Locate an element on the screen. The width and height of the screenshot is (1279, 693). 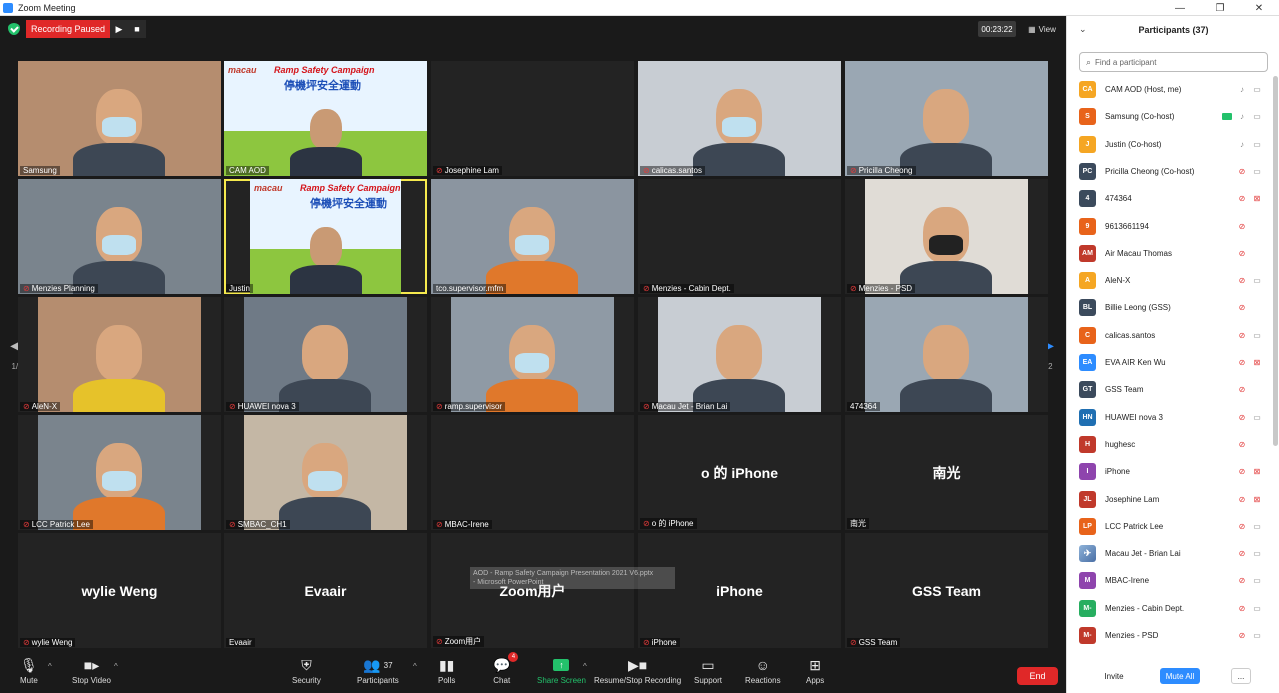
stop-video-button: ■▸ Stop Video is located at coordinates (91, 671).